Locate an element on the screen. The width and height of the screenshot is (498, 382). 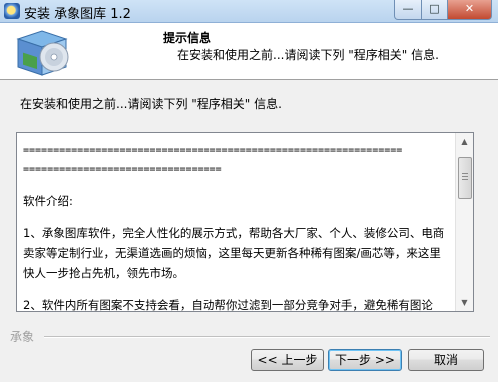
window-controls: — □ ✕ is located at coordinates (443, 10).